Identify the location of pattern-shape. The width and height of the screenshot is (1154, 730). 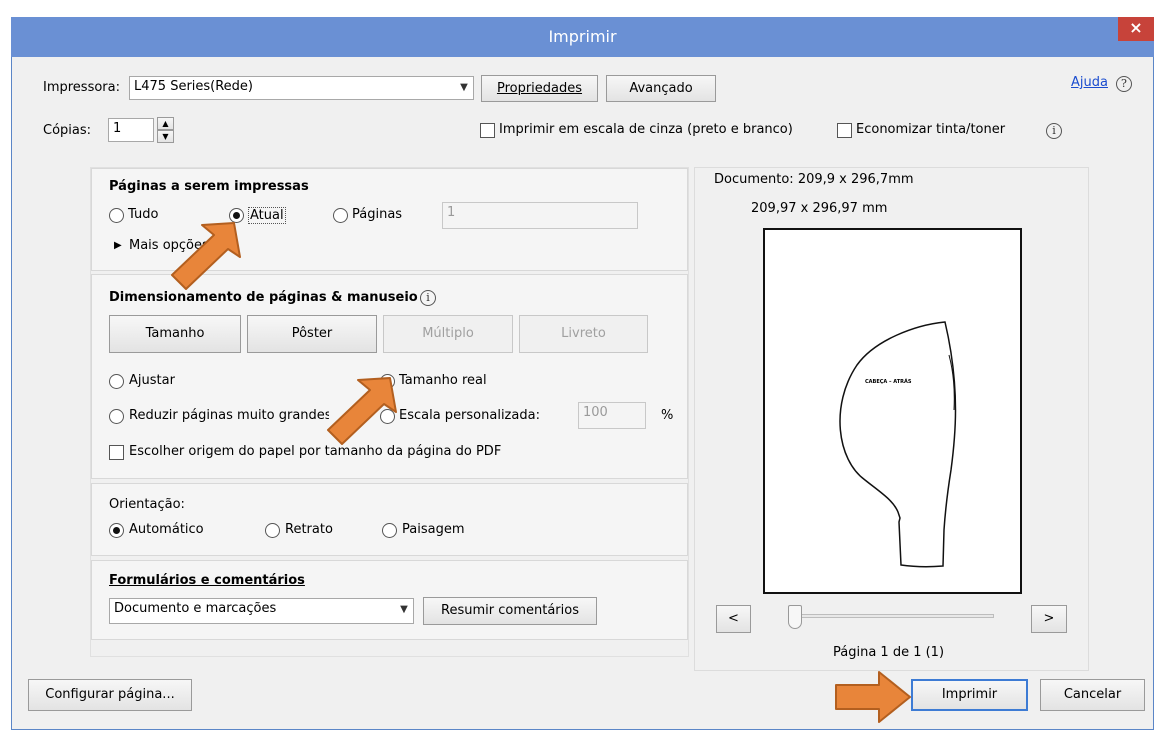
(898, 444).